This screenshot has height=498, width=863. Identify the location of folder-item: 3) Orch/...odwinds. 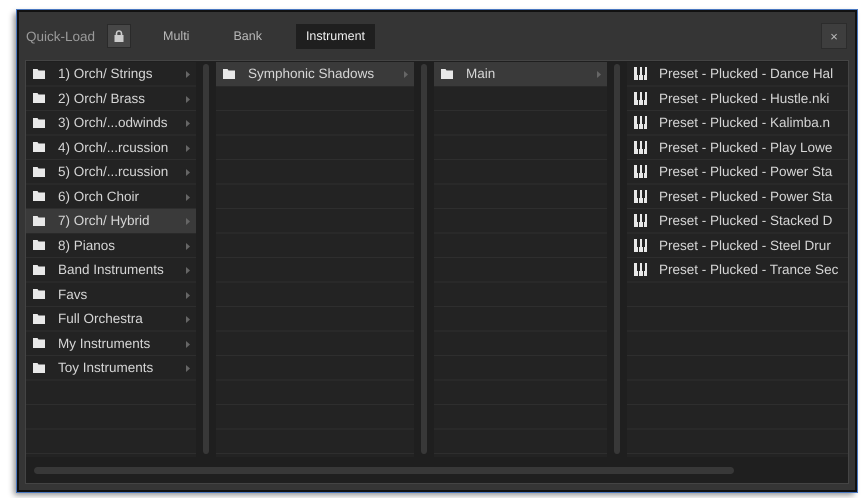
(111, 122).